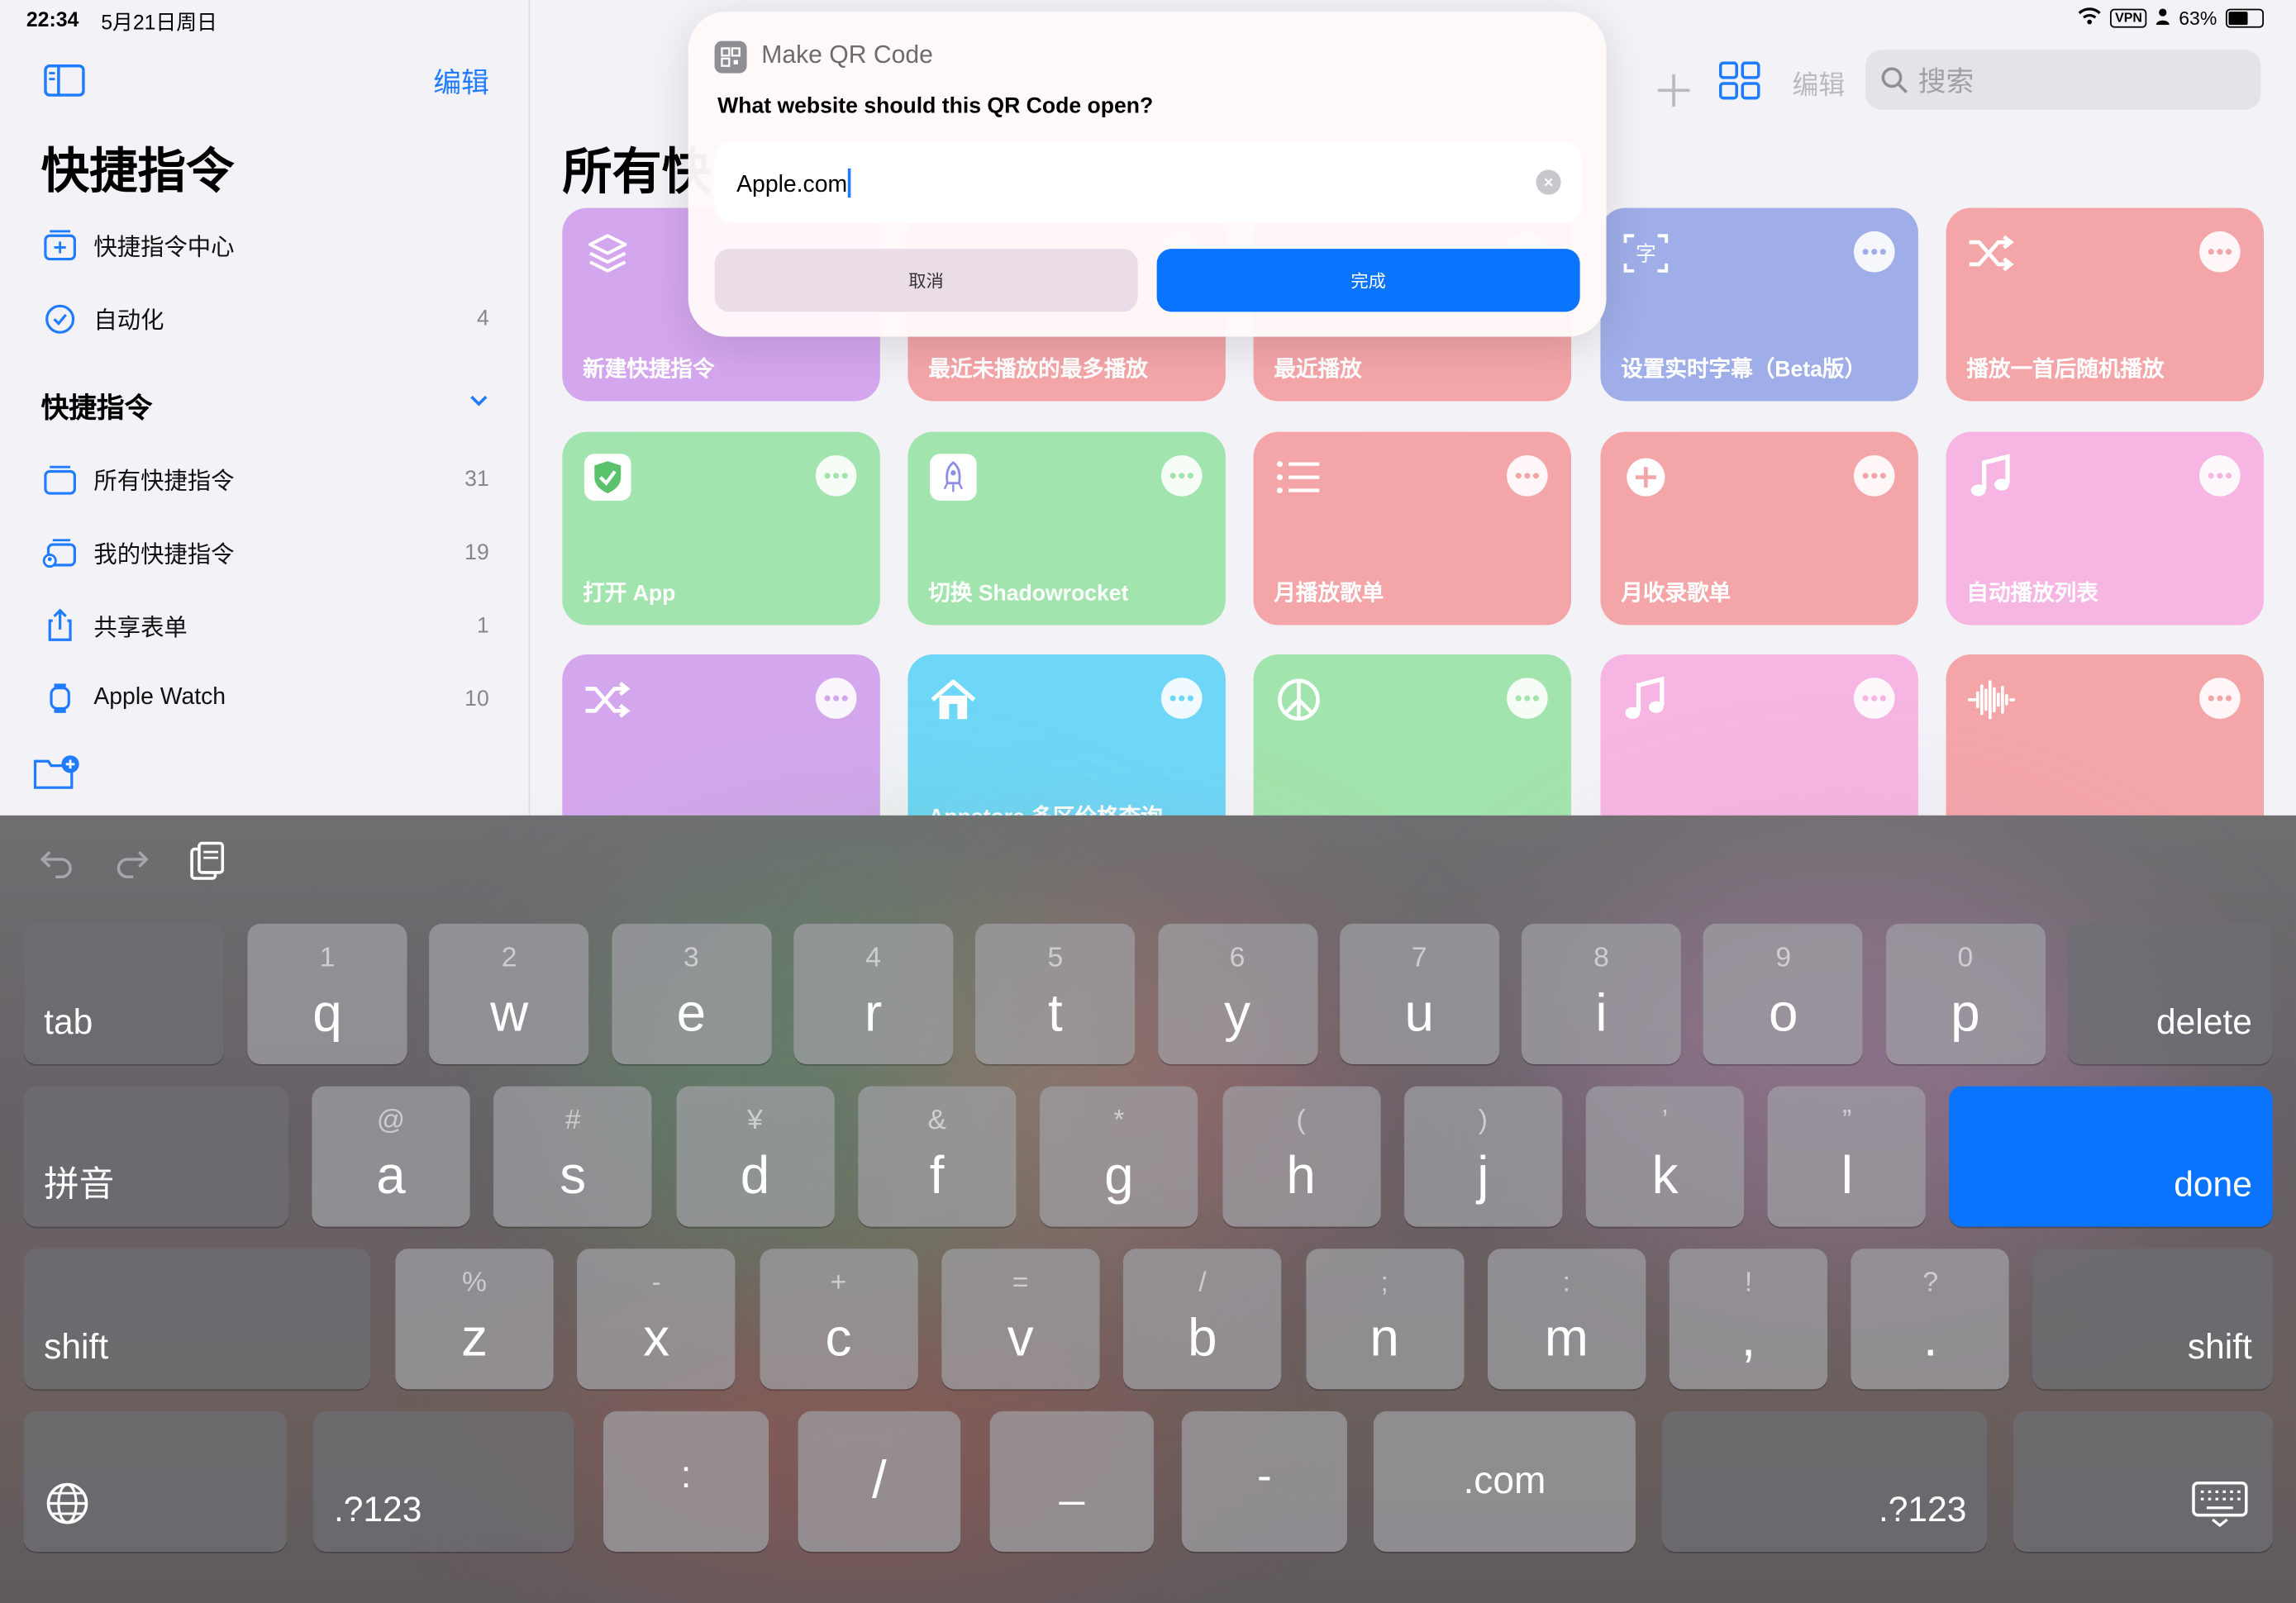 The width and height of the screenshot is (2296, 1603). What do you see at coordinates (2162, 18) in the screenshot?
I see `location-icon` at bounding box center [2162, 18].